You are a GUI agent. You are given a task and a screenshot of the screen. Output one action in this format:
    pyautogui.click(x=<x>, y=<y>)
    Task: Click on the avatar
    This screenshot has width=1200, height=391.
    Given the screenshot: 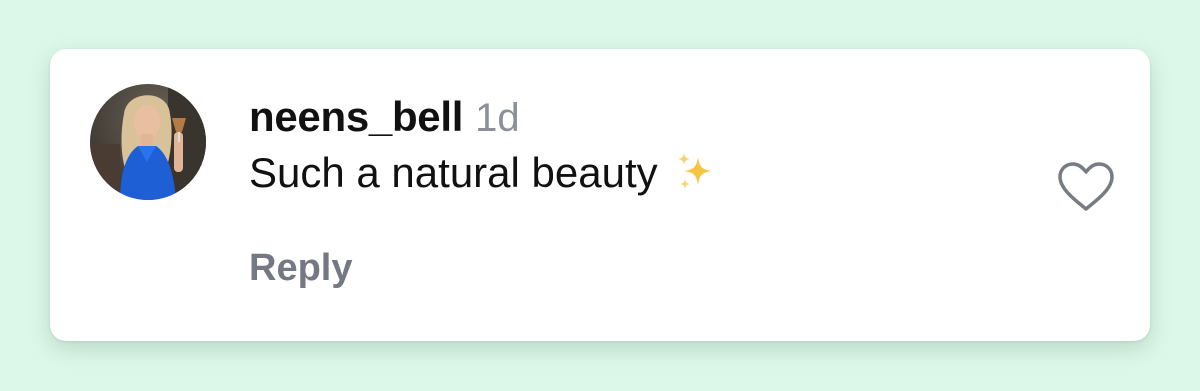 What is the action you would take?
    pyautogui.click(x=148, y=142)
    